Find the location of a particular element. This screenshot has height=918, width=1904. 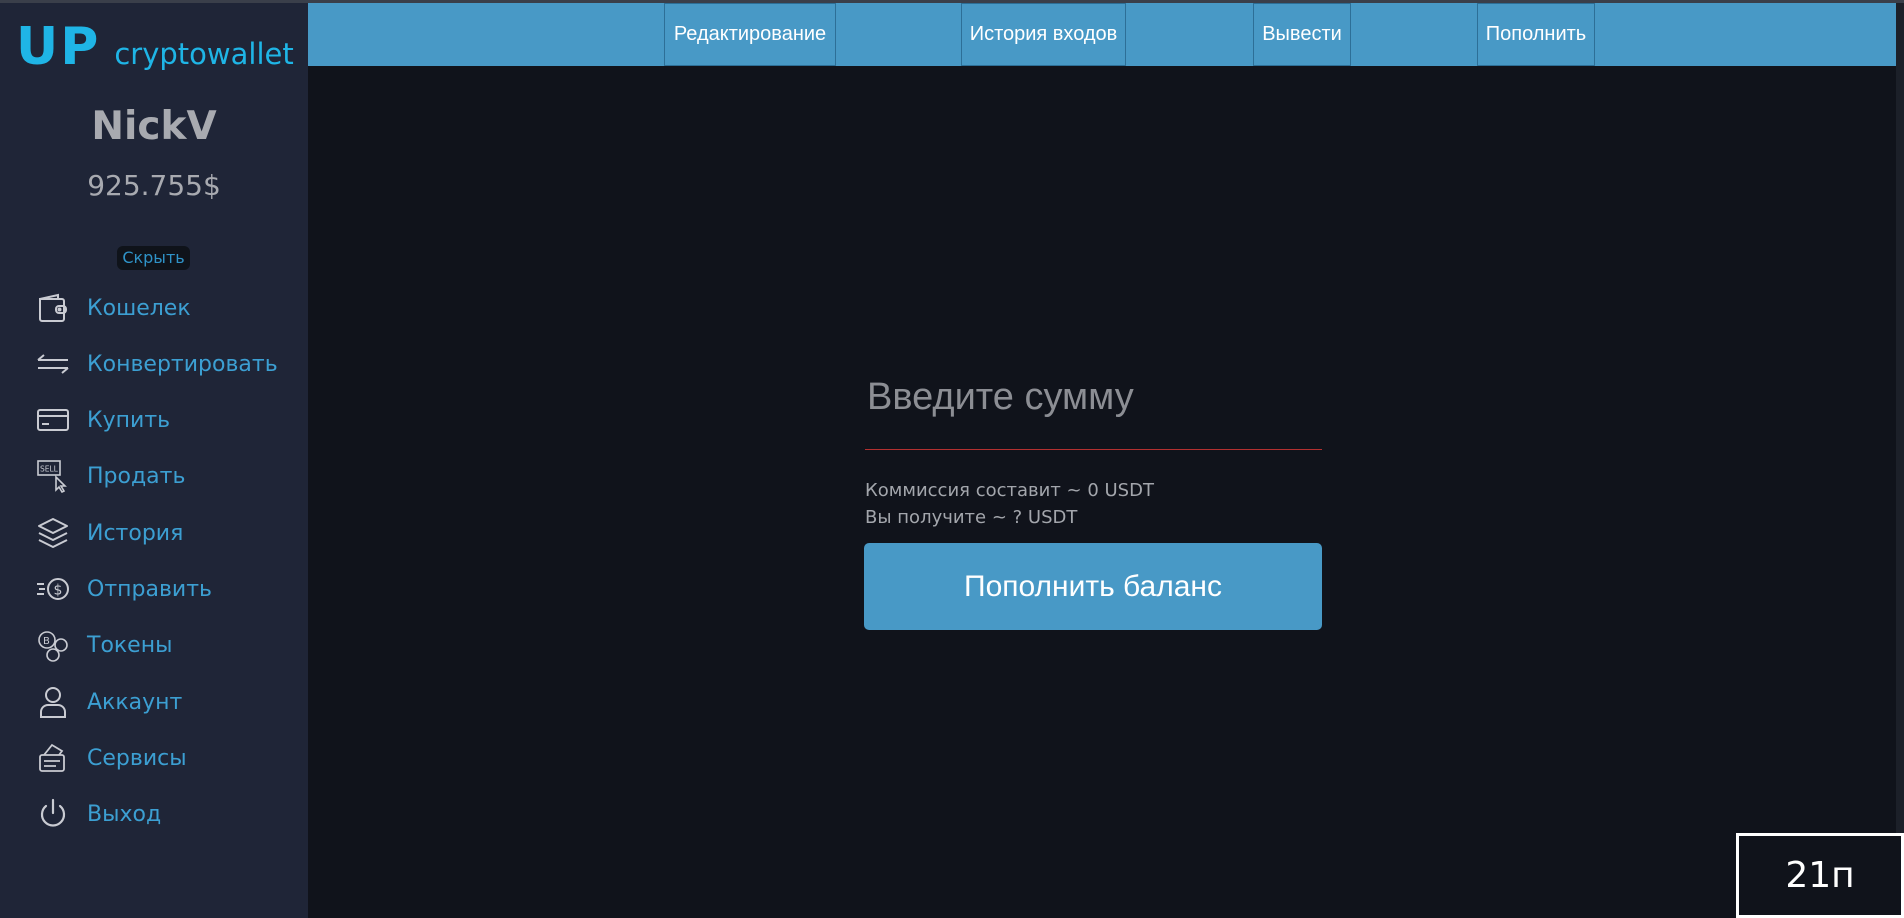

sidebar-item-send: $ Отправить is located at coordinates (123, 589).